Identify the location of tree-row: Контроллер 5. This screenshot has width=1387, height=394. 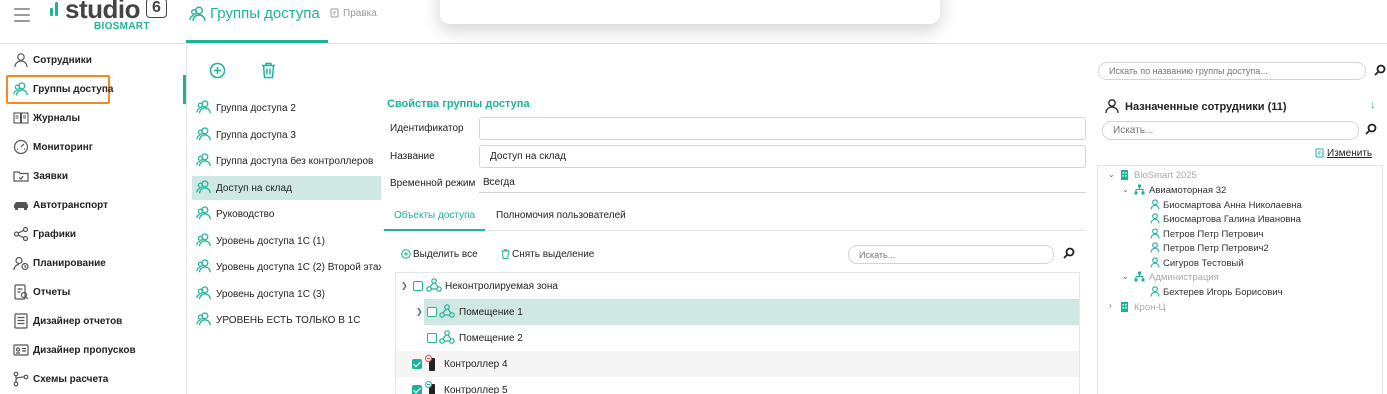
(737, 385).